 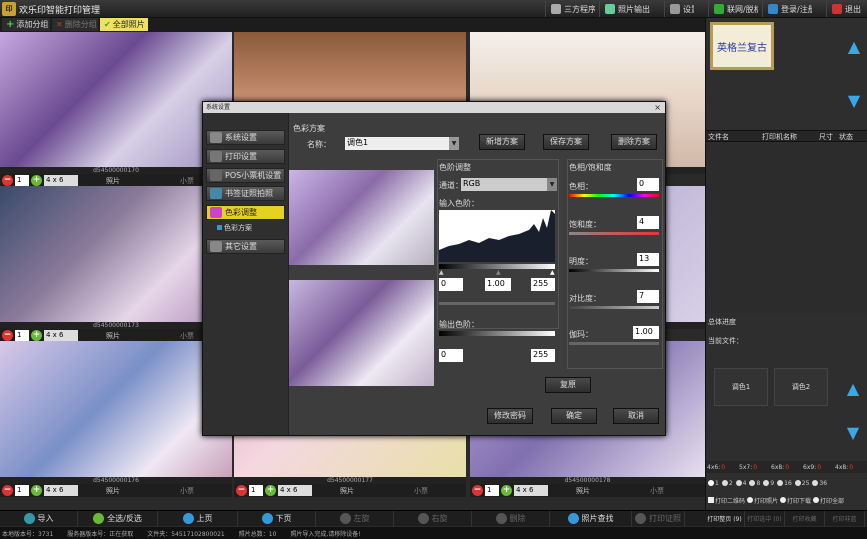 I want to click on add-group-tab: + 添加分组, so click(x=26, y=24).